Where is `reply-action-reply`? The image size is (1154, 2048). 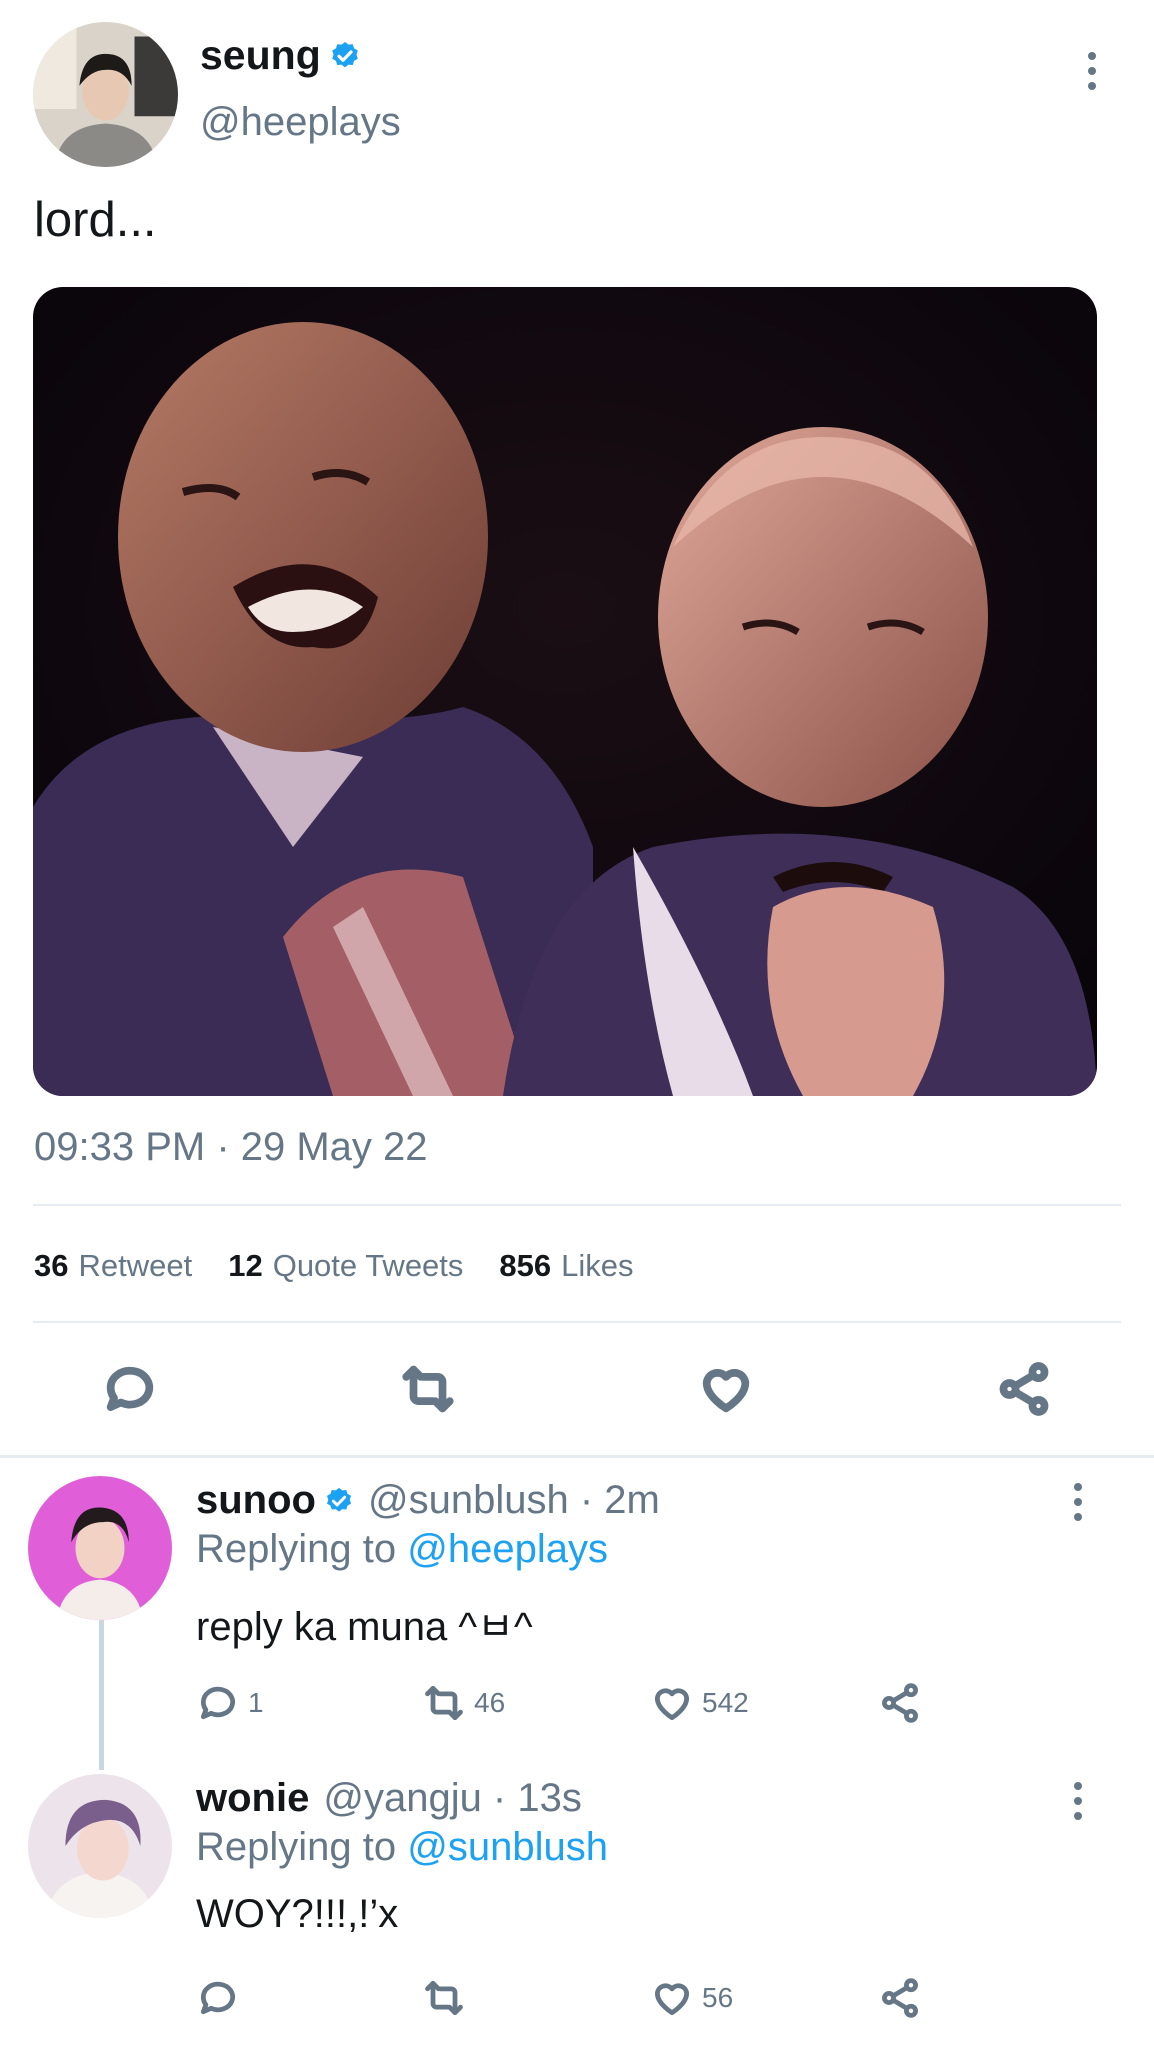
reply-action-reply is located at coordinates (222, 1998).